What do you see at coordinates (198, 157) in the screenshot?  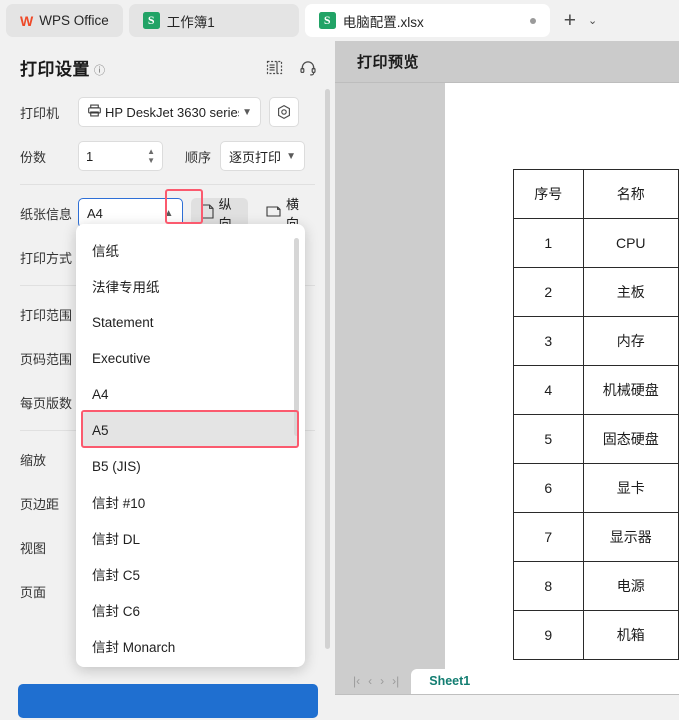 I see `order-label: 顺序` at bounding box center [198, 157].